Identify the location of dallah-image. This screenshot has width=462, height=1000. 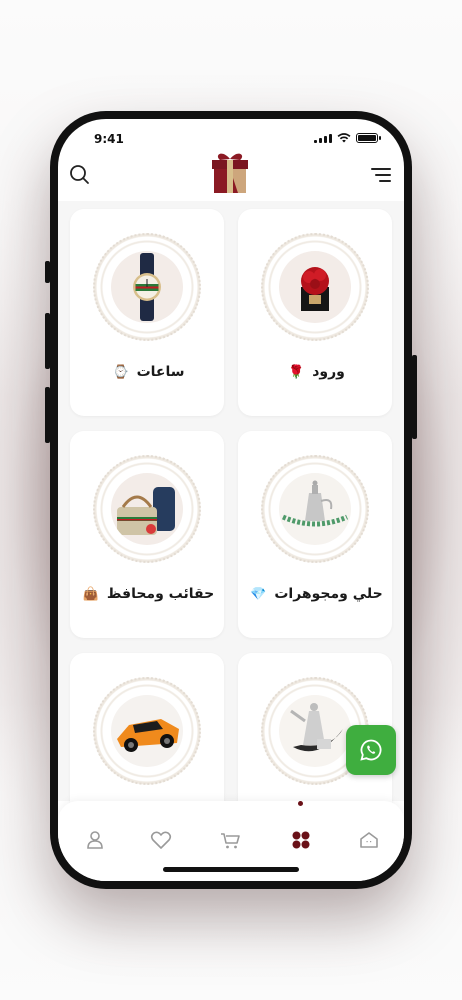
(315, 731).